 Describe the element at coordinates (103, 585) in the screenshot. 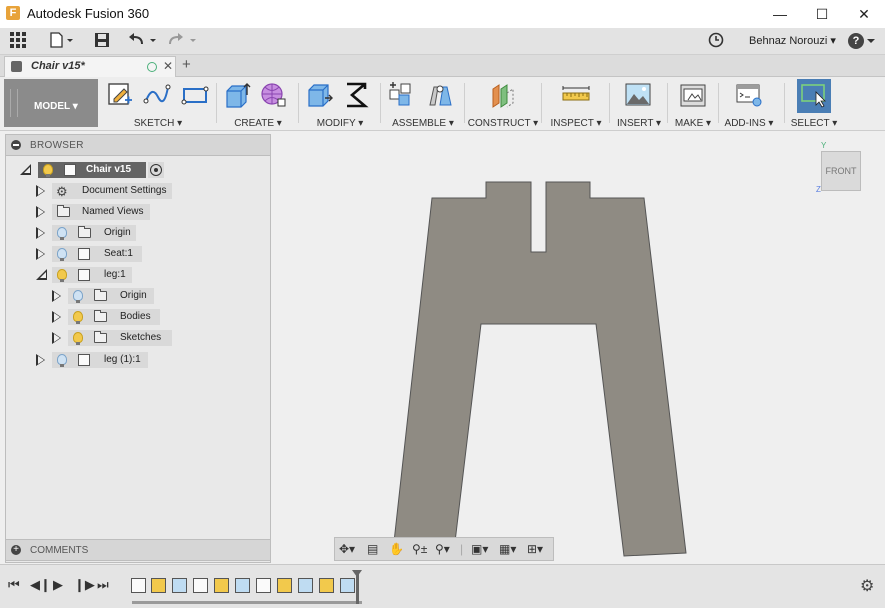

I see `go-to-end-icon: ⏭` at that location.